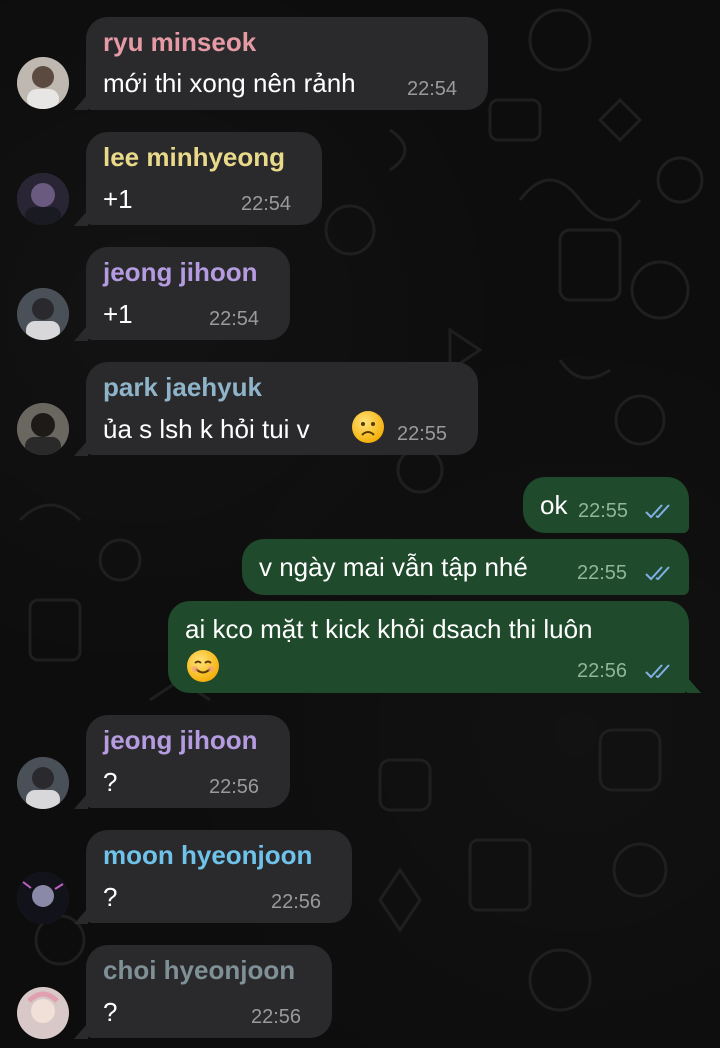 This screenshot has height=1048, width=720. I want to click on sender-name: ryu minseok, so click(179, 42).